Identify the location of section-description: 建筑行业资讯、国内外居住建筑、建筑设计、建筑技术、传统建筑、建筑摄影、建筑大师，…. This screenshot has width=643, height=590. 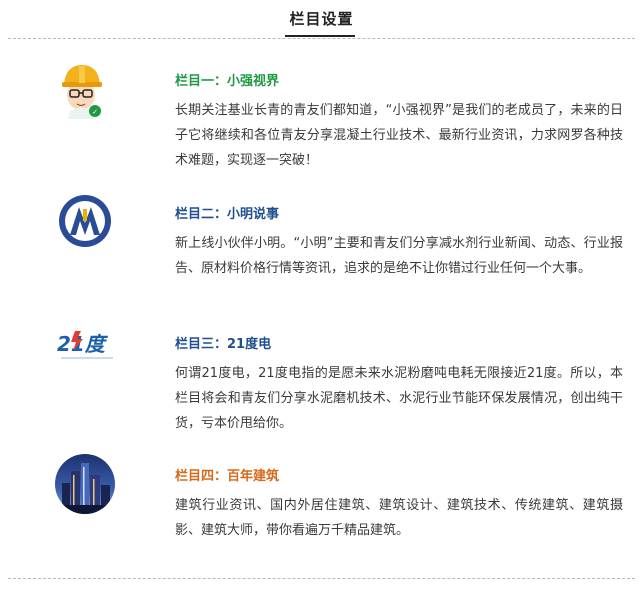
(399, 518).